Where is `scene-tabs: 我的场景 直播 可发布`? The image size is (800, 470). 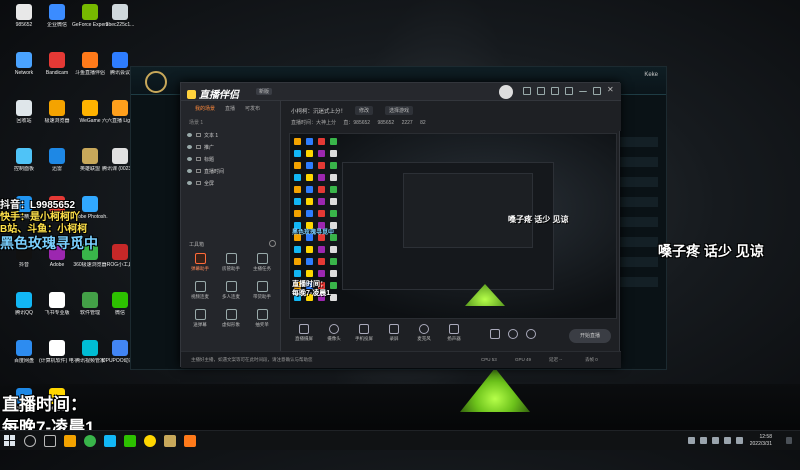
scene-tabs: 我的场景 直播 可发布 is located at coordinates (230, 108).